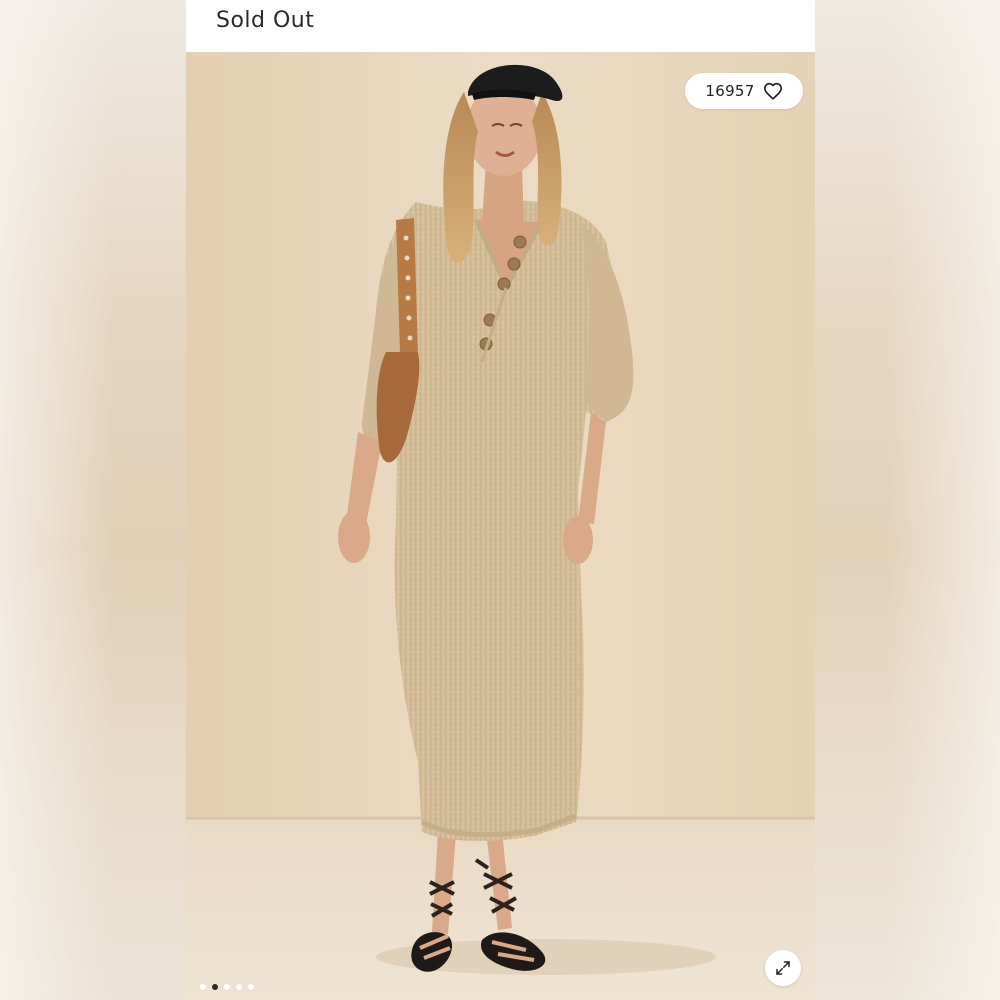 This screenshot has height=1000, width=1000. Describe the element at coordinates (215, 987) in the screenshot. I see `carousel-dot-2-active` at that location.